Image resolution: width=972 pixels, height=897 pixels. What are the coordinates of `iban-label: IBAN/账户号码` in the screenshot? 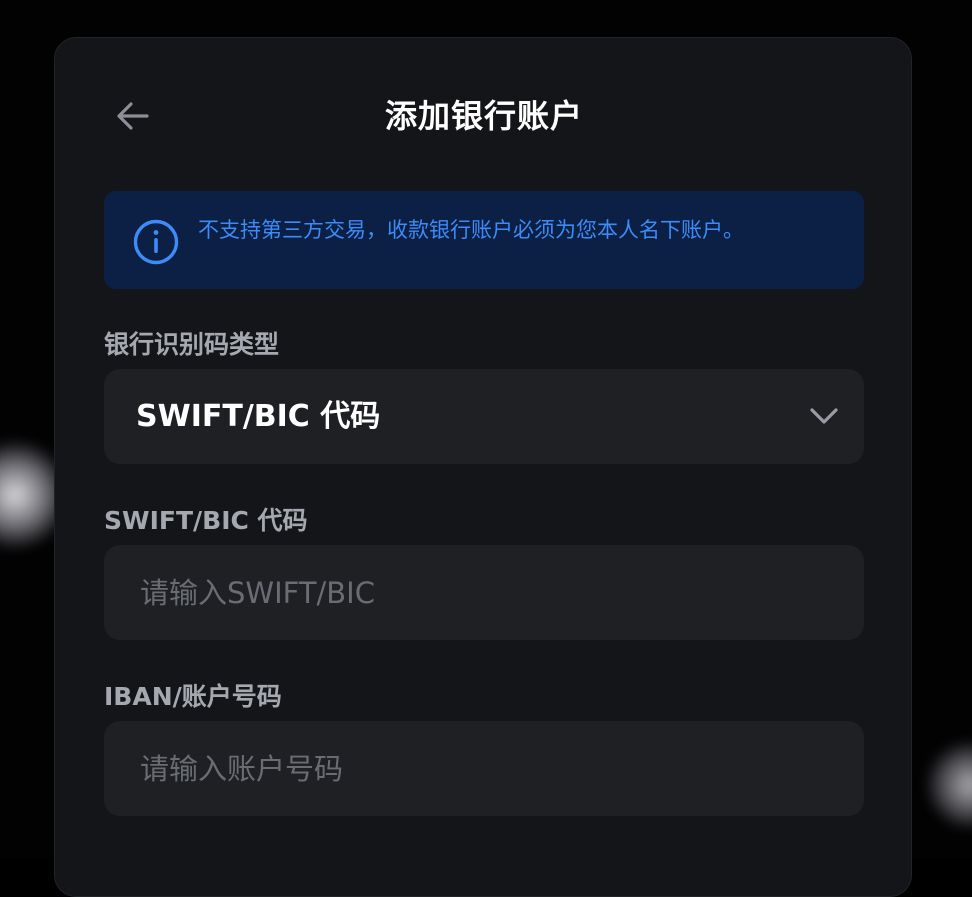 It's located at (193, 696).